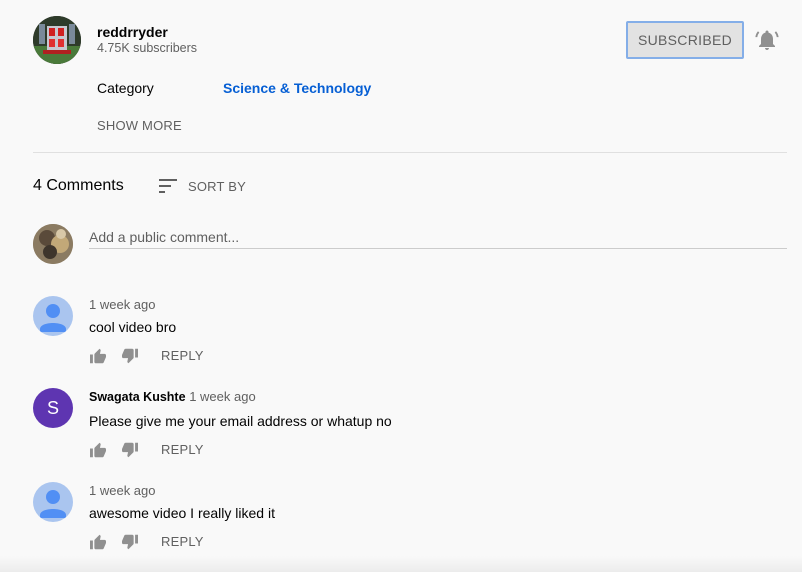 The width and height of the screenshot is (802, 572). I want to click on comments-count: 4 Comments, so click(78, 185).